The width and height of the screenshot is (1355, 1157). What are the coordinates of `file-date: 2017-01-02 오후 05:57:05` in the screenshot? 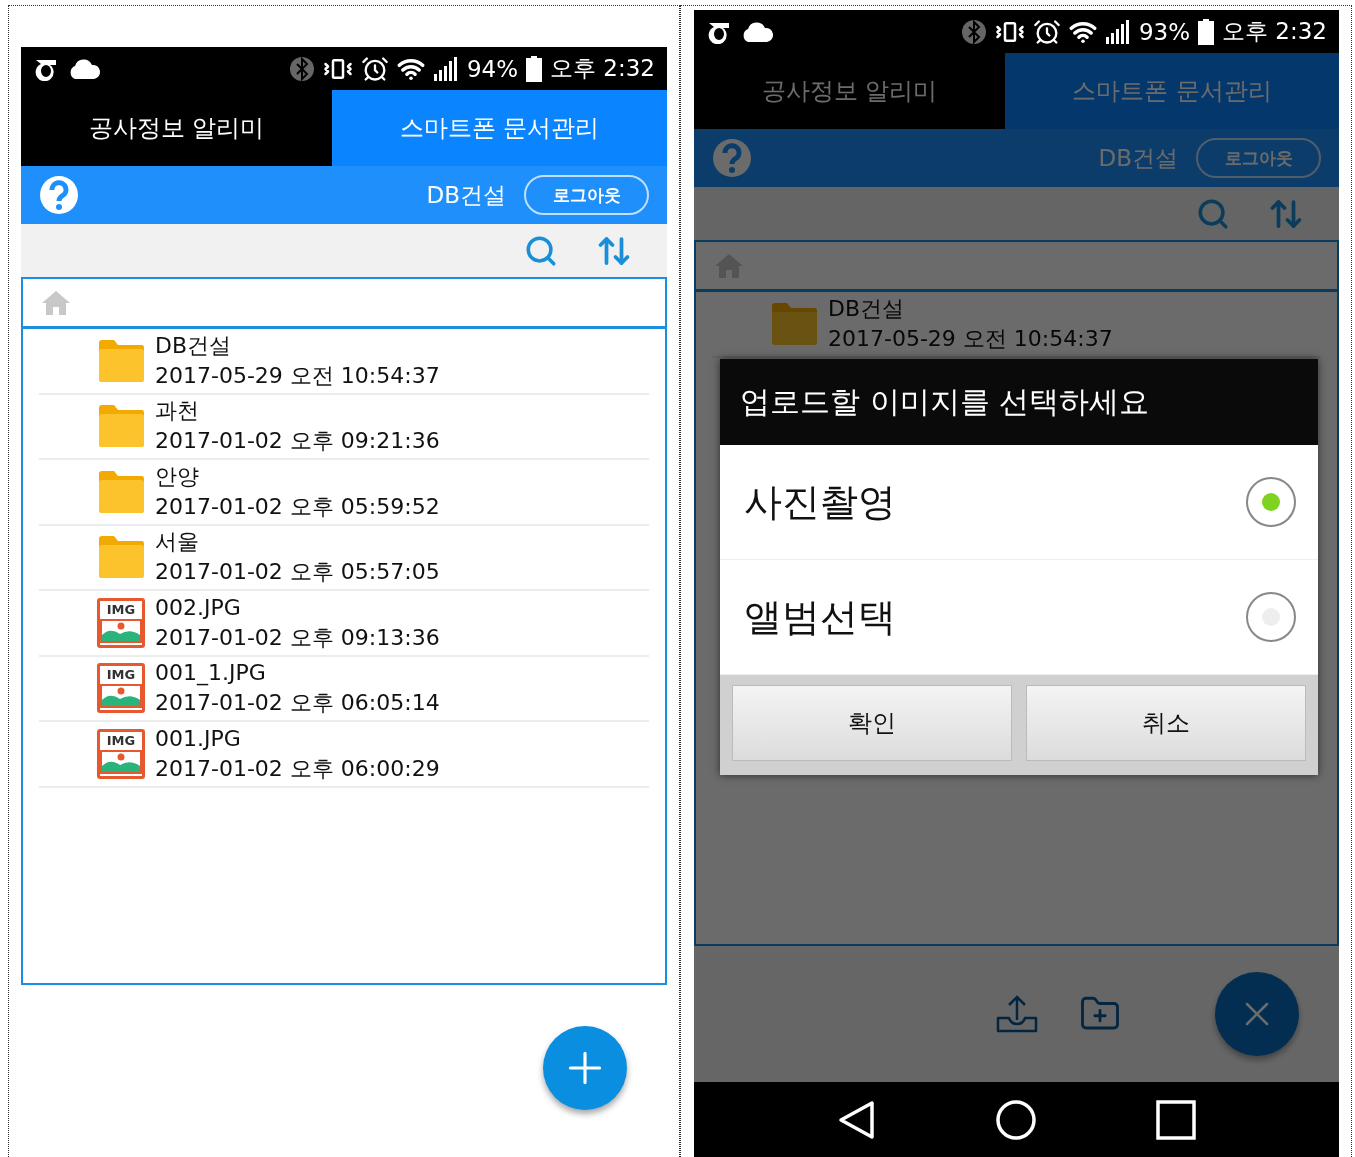 It's located at (297, 572).